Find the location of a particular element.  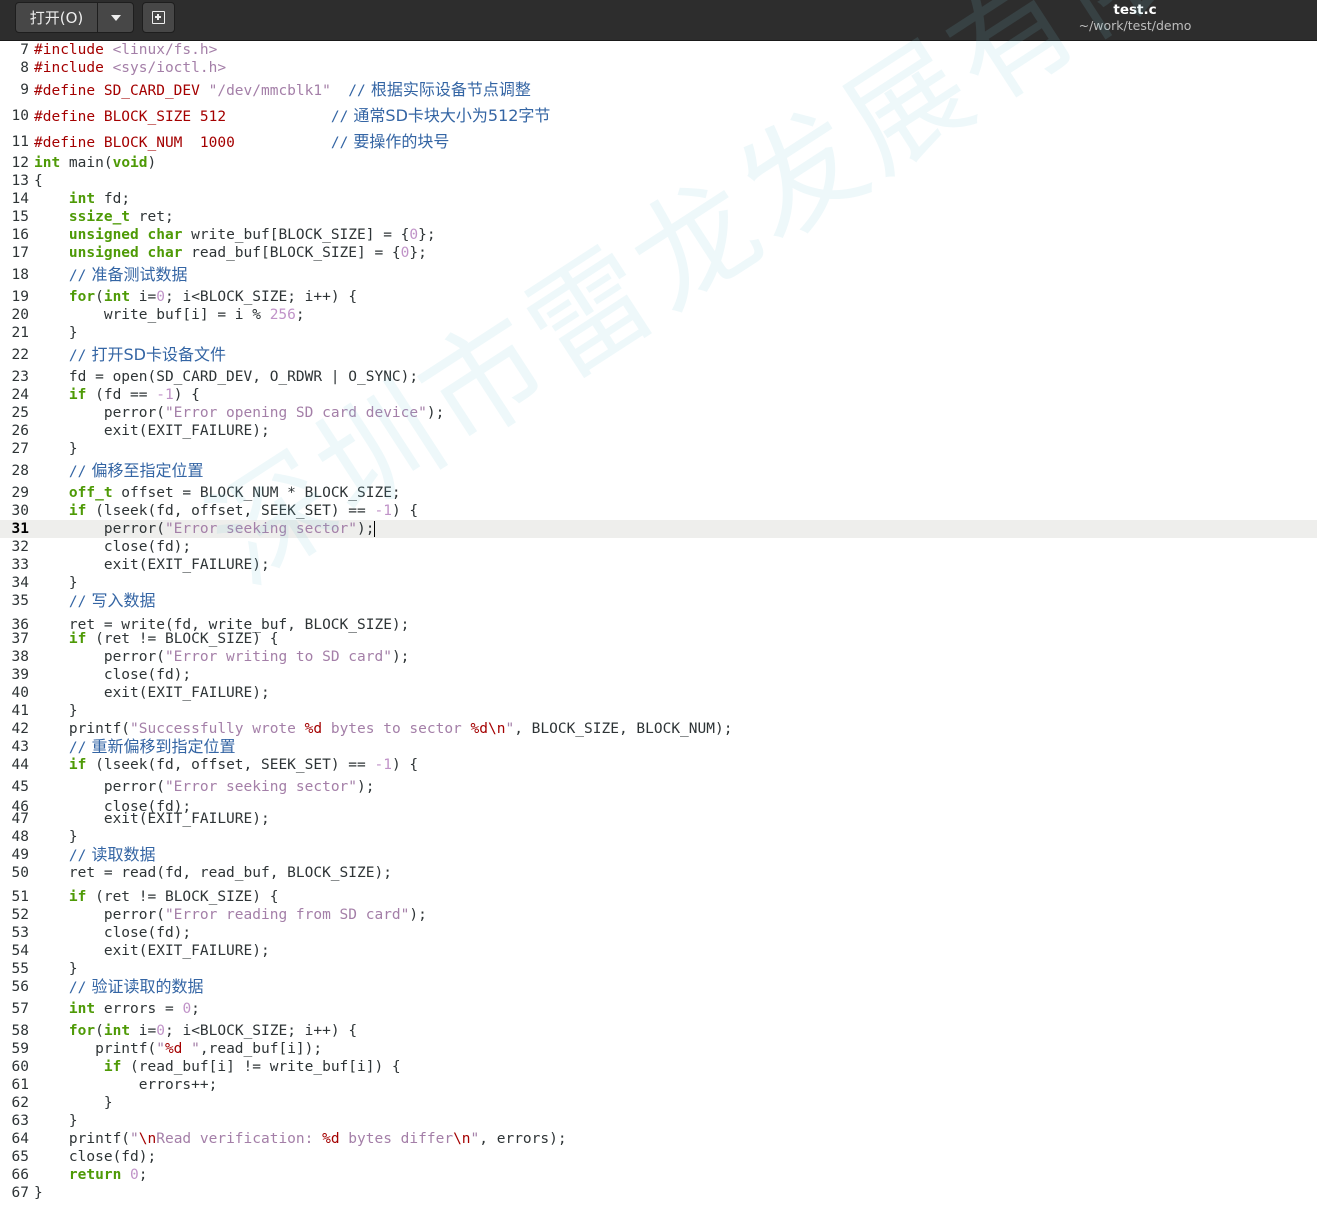

code-text: // 写入数据 is located at coordinates (95, 601).